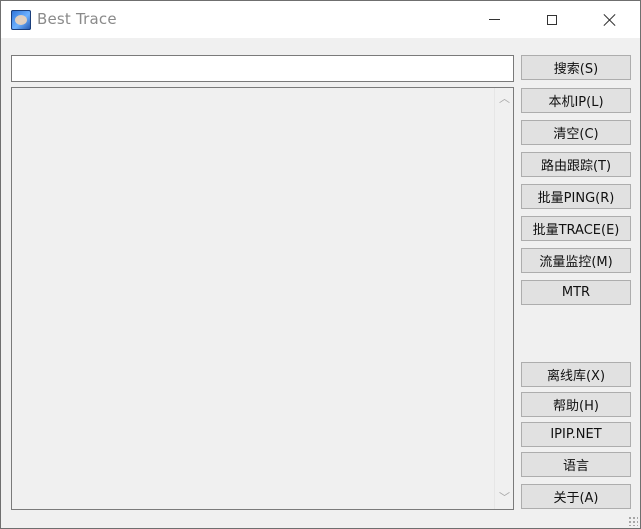 This screenshot has width=641, height=529. Describe the element at coordinates (576, 132) in the screenshot. I see `clear-button: 清空(C)` at that location.